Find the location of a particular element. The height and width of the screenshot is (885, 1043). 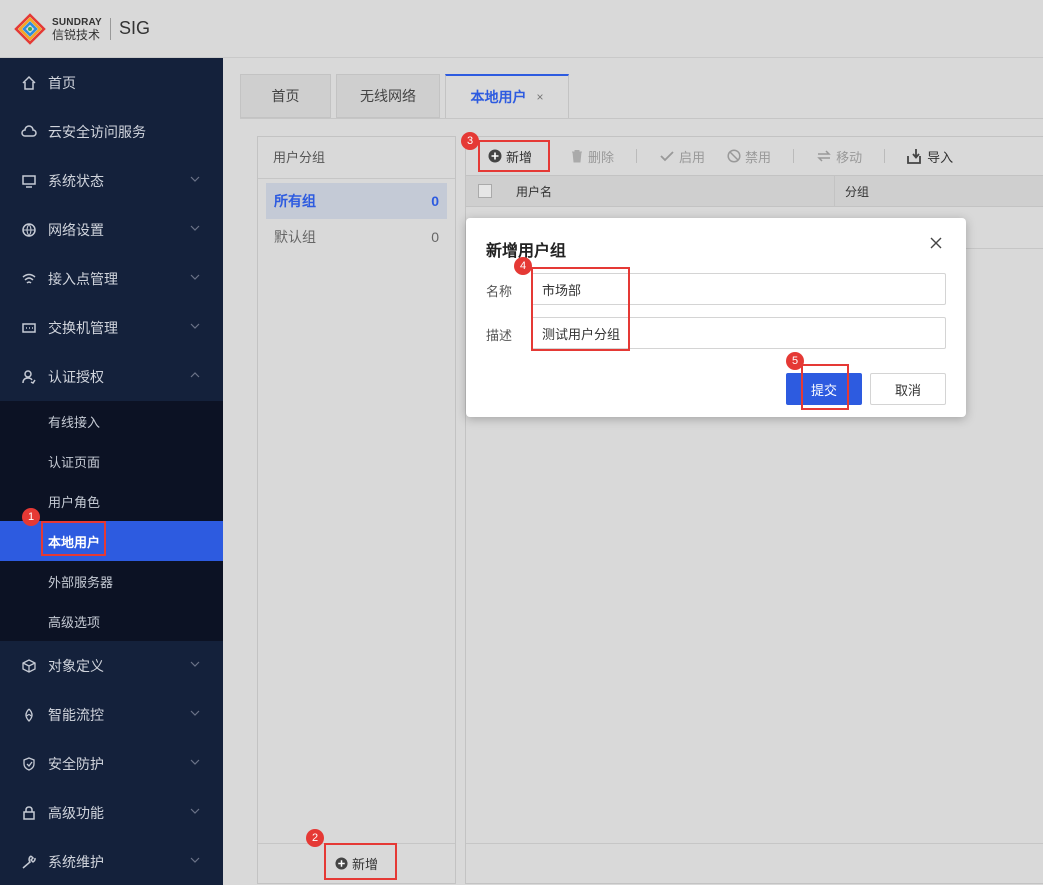

toolbar-label: 导入 is located at coordinates (940, 157).